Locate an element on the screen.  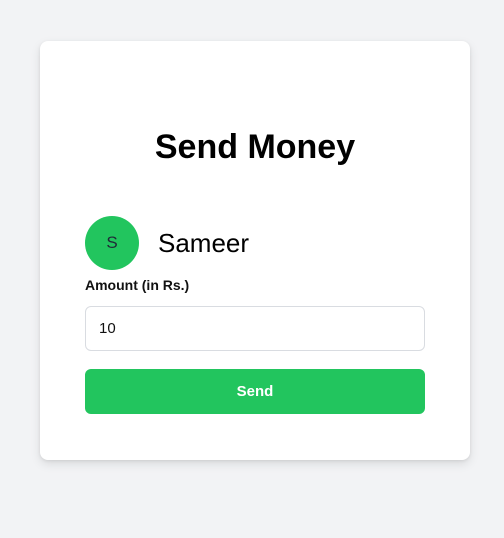
amount-input is located at coordinates (255, 328).